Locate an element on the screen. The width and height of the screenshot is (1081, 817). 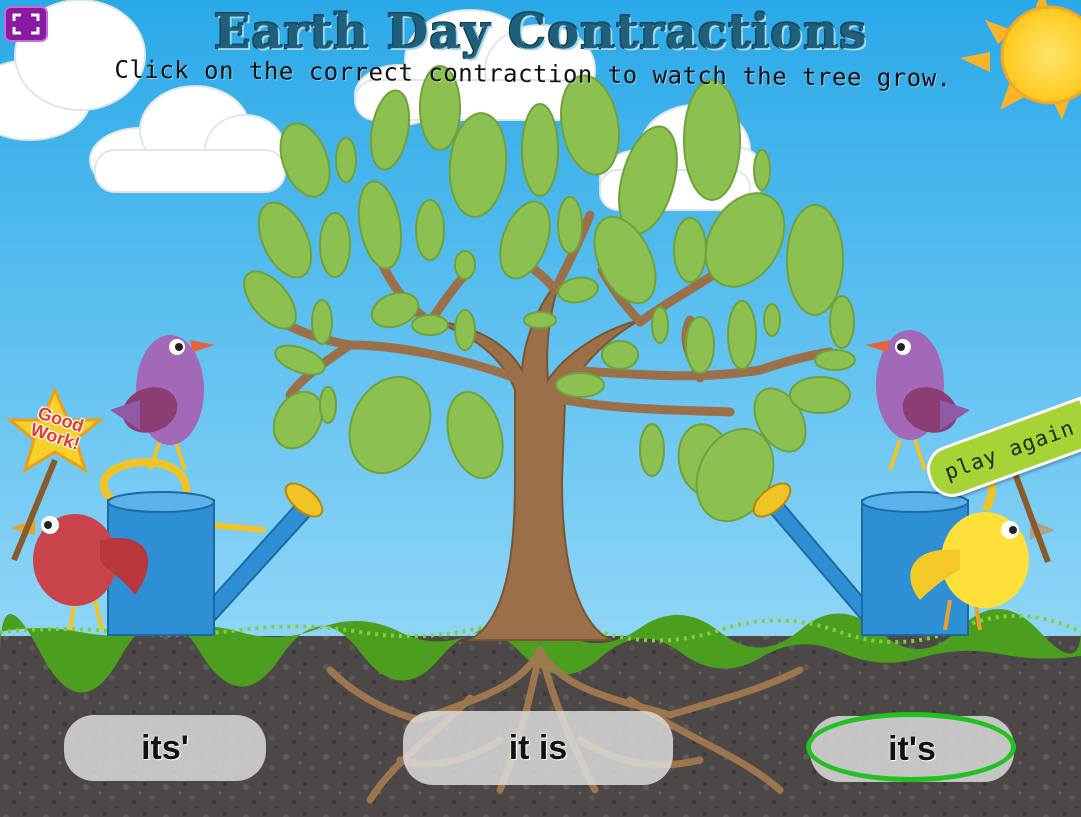
answer-button-its: it's is located at coordinates (912, 749).